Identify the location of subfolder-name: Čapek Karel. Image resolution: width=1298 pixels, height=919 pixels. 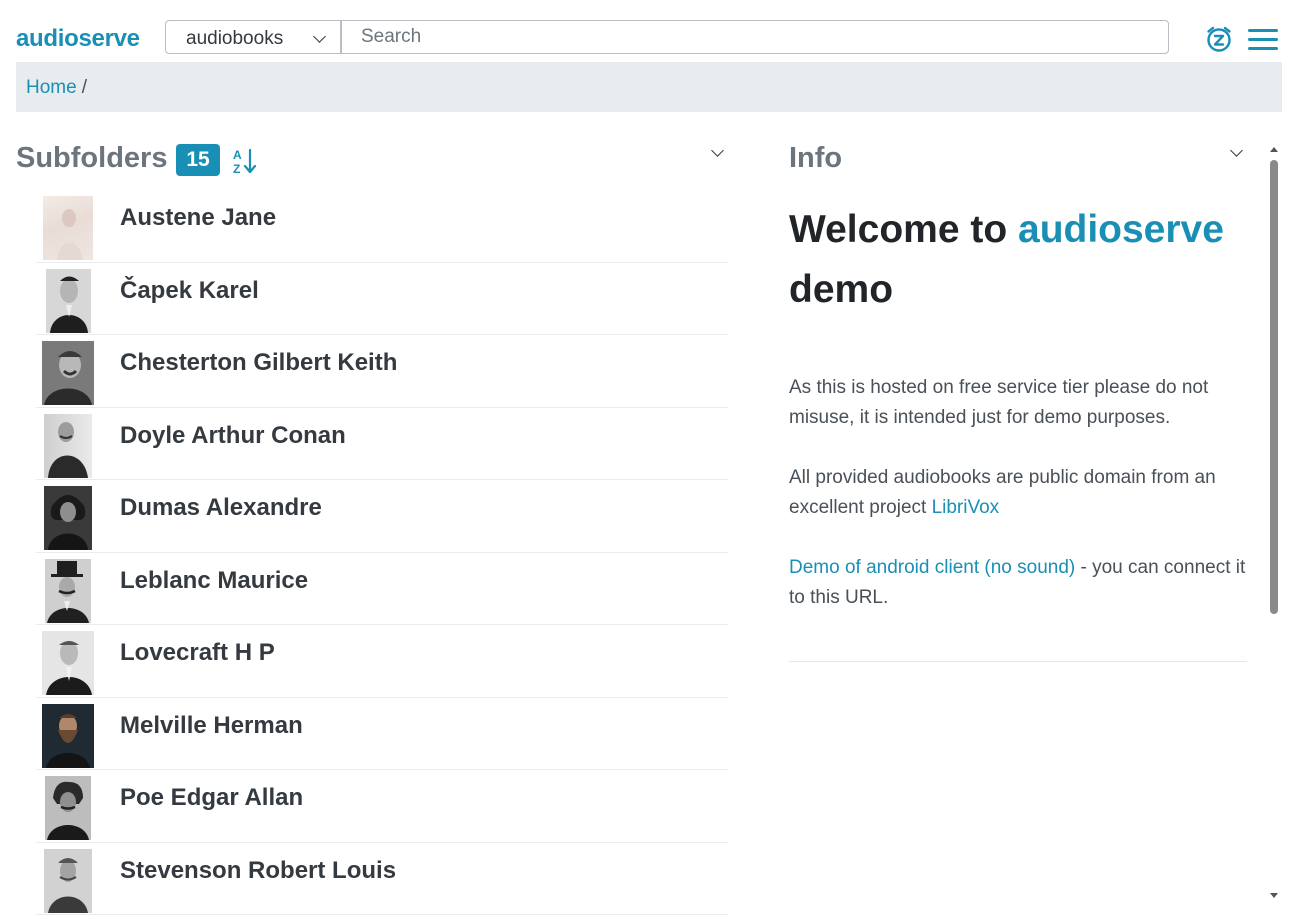
(189, 290).